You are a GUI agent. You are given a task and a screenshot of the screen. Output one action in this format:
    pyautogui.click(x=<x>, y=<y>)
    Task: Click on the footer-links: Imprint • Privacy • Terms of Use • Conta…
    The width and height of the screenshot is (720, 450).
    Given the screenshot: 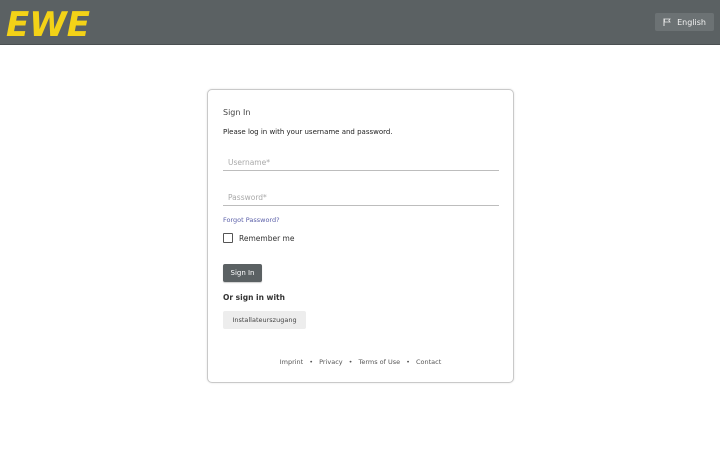 What is the action you would take?
    pyautogui.click(x=360, y=362)
    